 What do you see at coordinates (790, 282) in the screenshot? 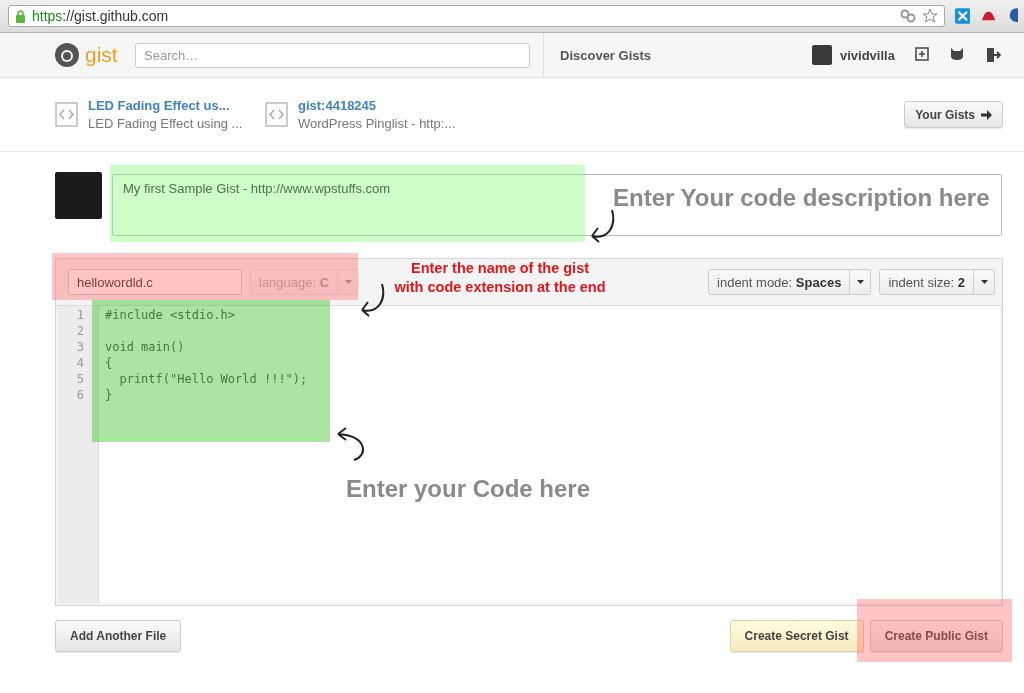
I see `indent-mode-select: indent mode: Spaces` at bounding box center [790, 282].